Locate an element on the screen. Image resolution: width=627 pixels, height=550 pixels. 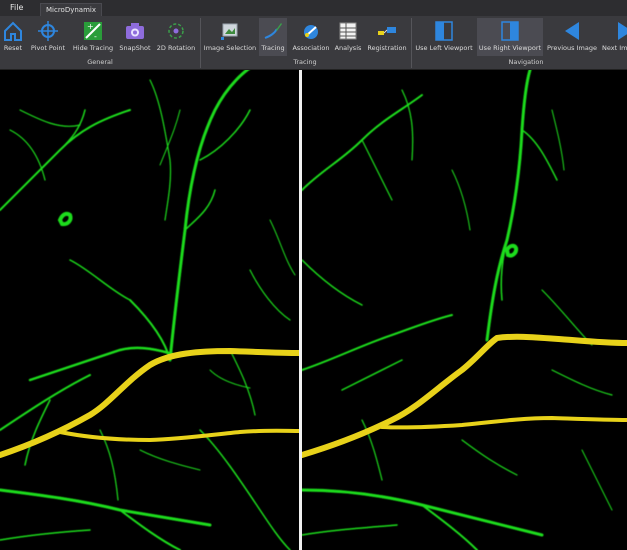
crosshair-icon is located at coordinates (48, 31).